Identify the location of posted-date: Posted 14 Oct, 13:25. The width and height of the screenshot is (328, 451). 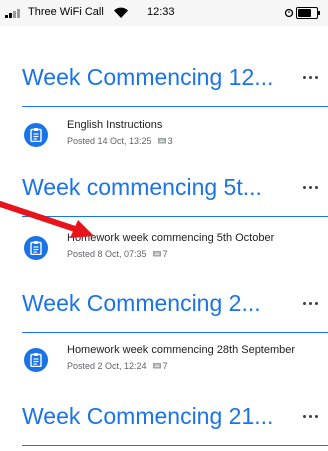
(109, 141).